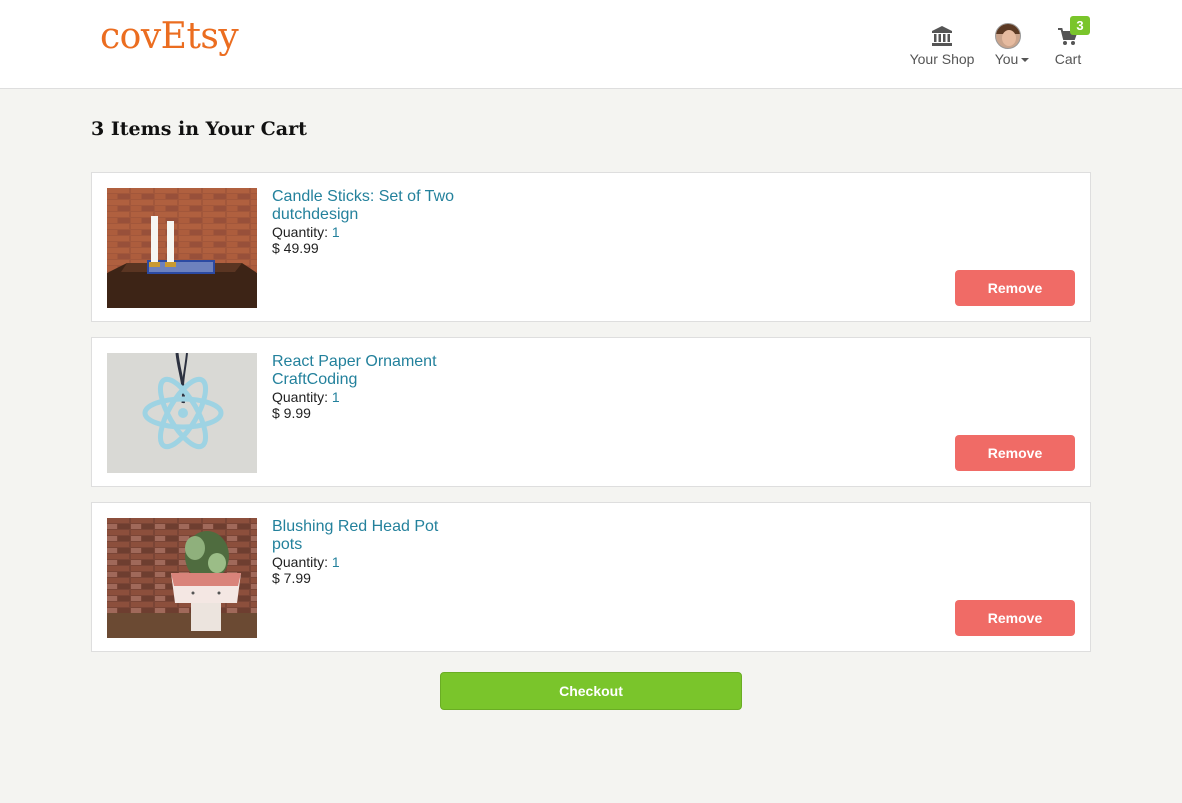 This screenshot has width=1182, height=803. I want to click on product-name-link: Blushing Red Head Pot, so click(355, 526).